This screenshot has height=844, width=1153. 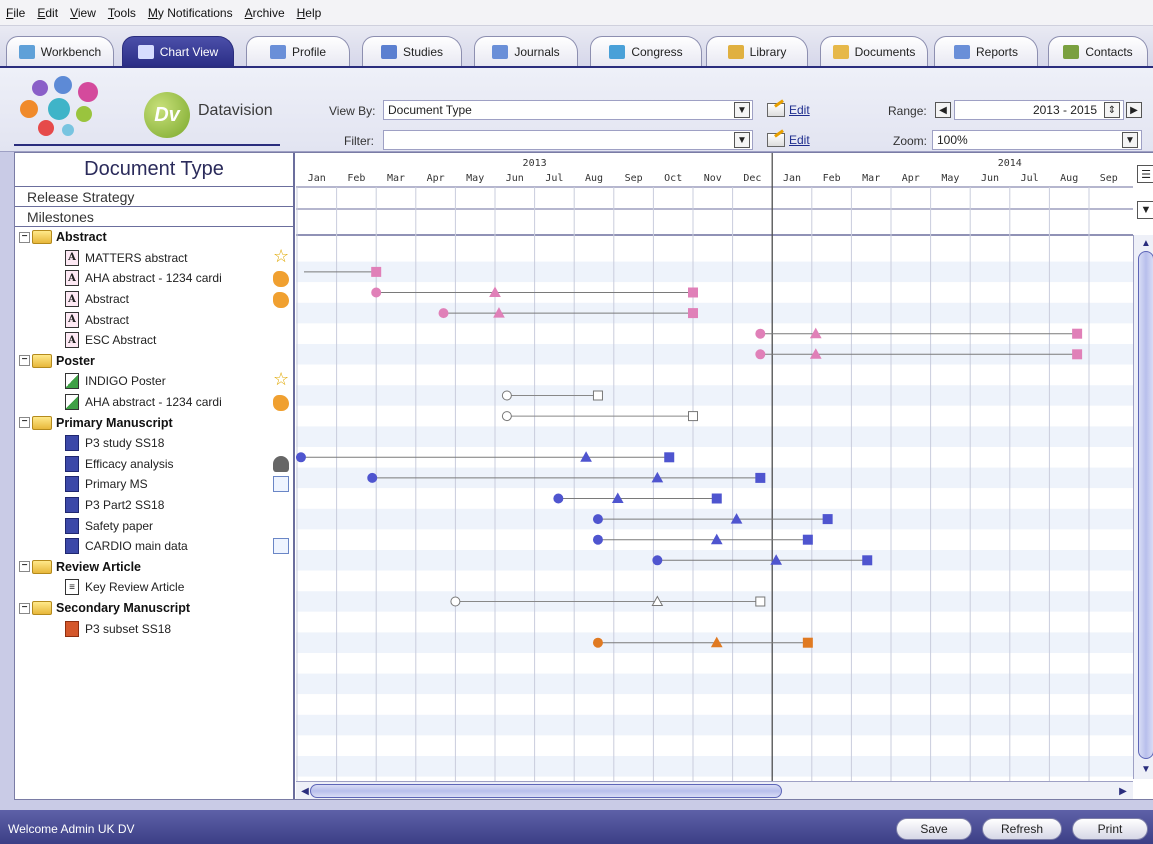 What do you see at coordinates (83, 13) in the screenshot?
I see `menu-view: View` at bounding box center [83, 13].